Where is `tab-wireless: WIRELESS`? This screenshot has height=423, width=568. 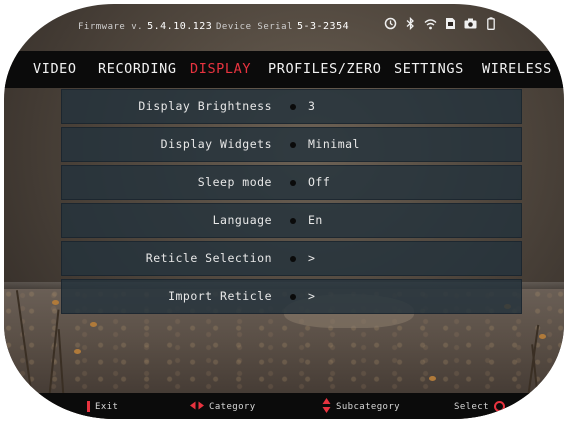 tab-wireless: WIRELESS is located at coordinates (517, 69).